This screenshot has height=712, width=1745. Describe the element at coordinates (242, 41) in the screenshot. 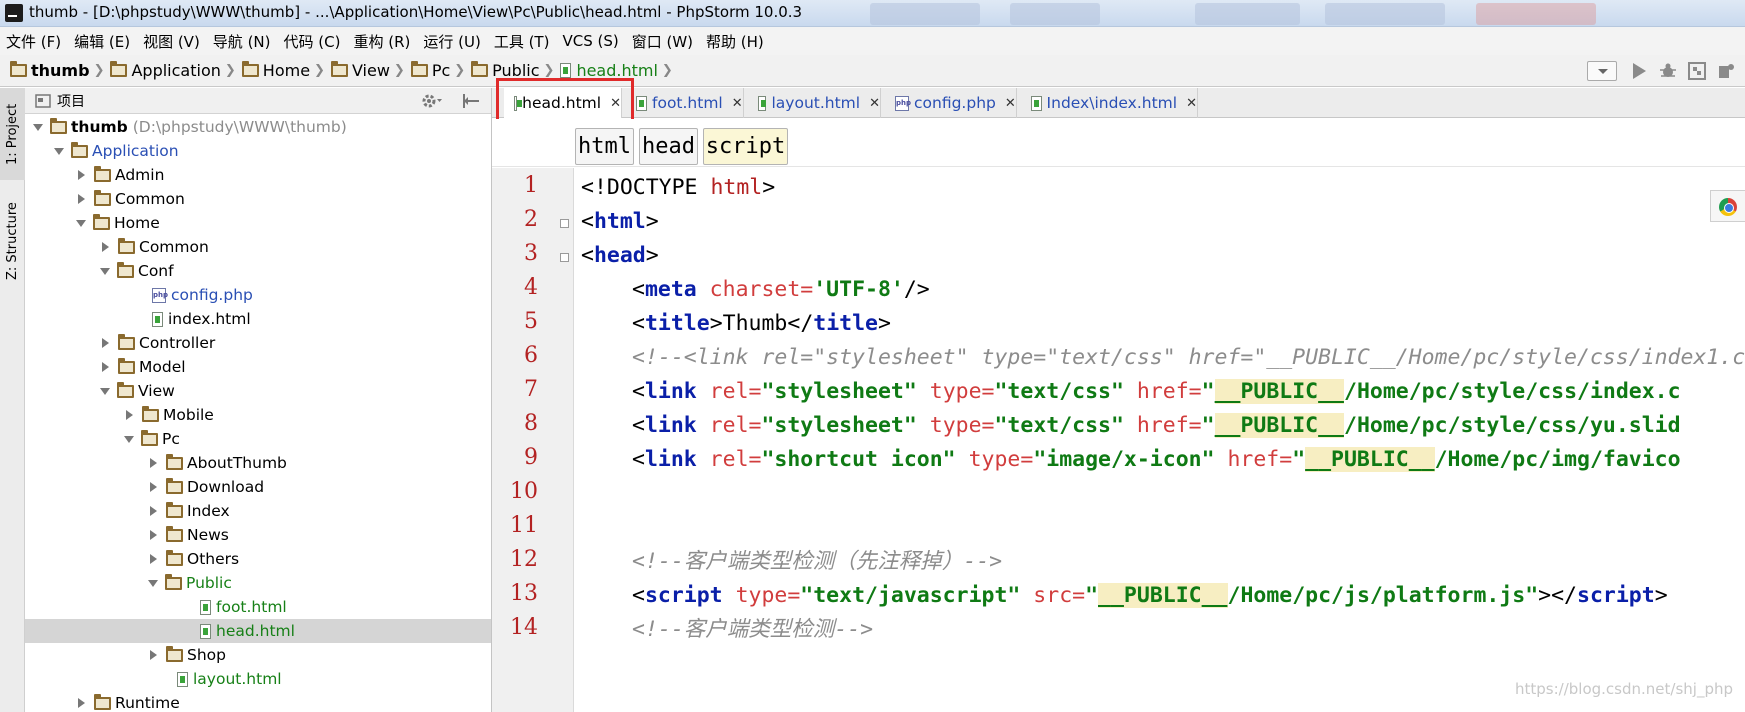

I see `menu-navigate: 导航 (N)` at that location.